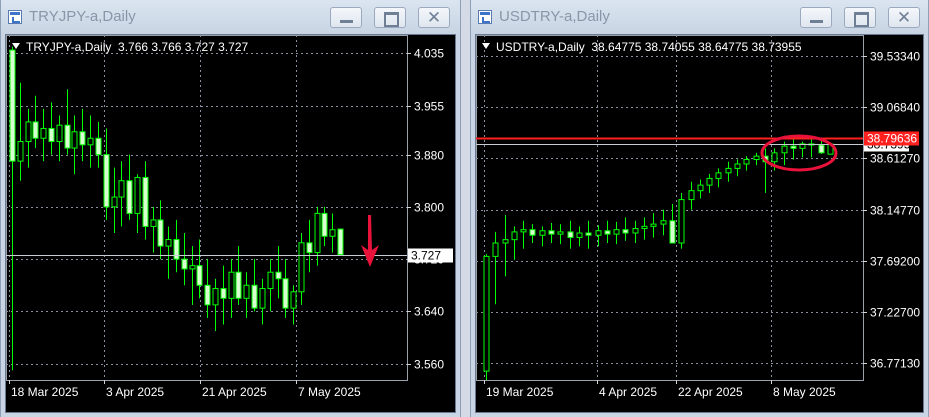 Image resolution: width=929 pixels, height=417 pixels. I want to click on window-title: USDTRY-a,Daily, so click(554, 16).